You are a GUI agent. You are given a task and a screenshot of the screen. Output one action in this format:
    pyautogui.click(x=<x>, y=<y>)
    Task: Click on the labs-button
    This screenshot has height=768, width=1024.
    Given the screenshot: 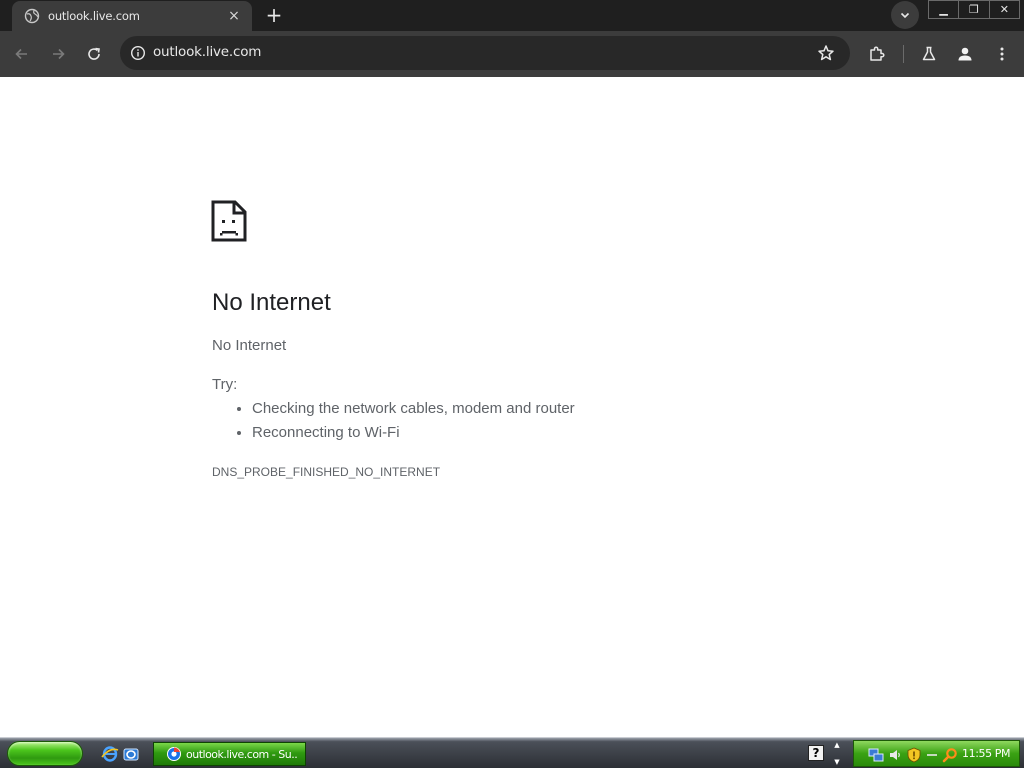 What is the action you would take?
    pyautogui.click(x=929, y=54)
    